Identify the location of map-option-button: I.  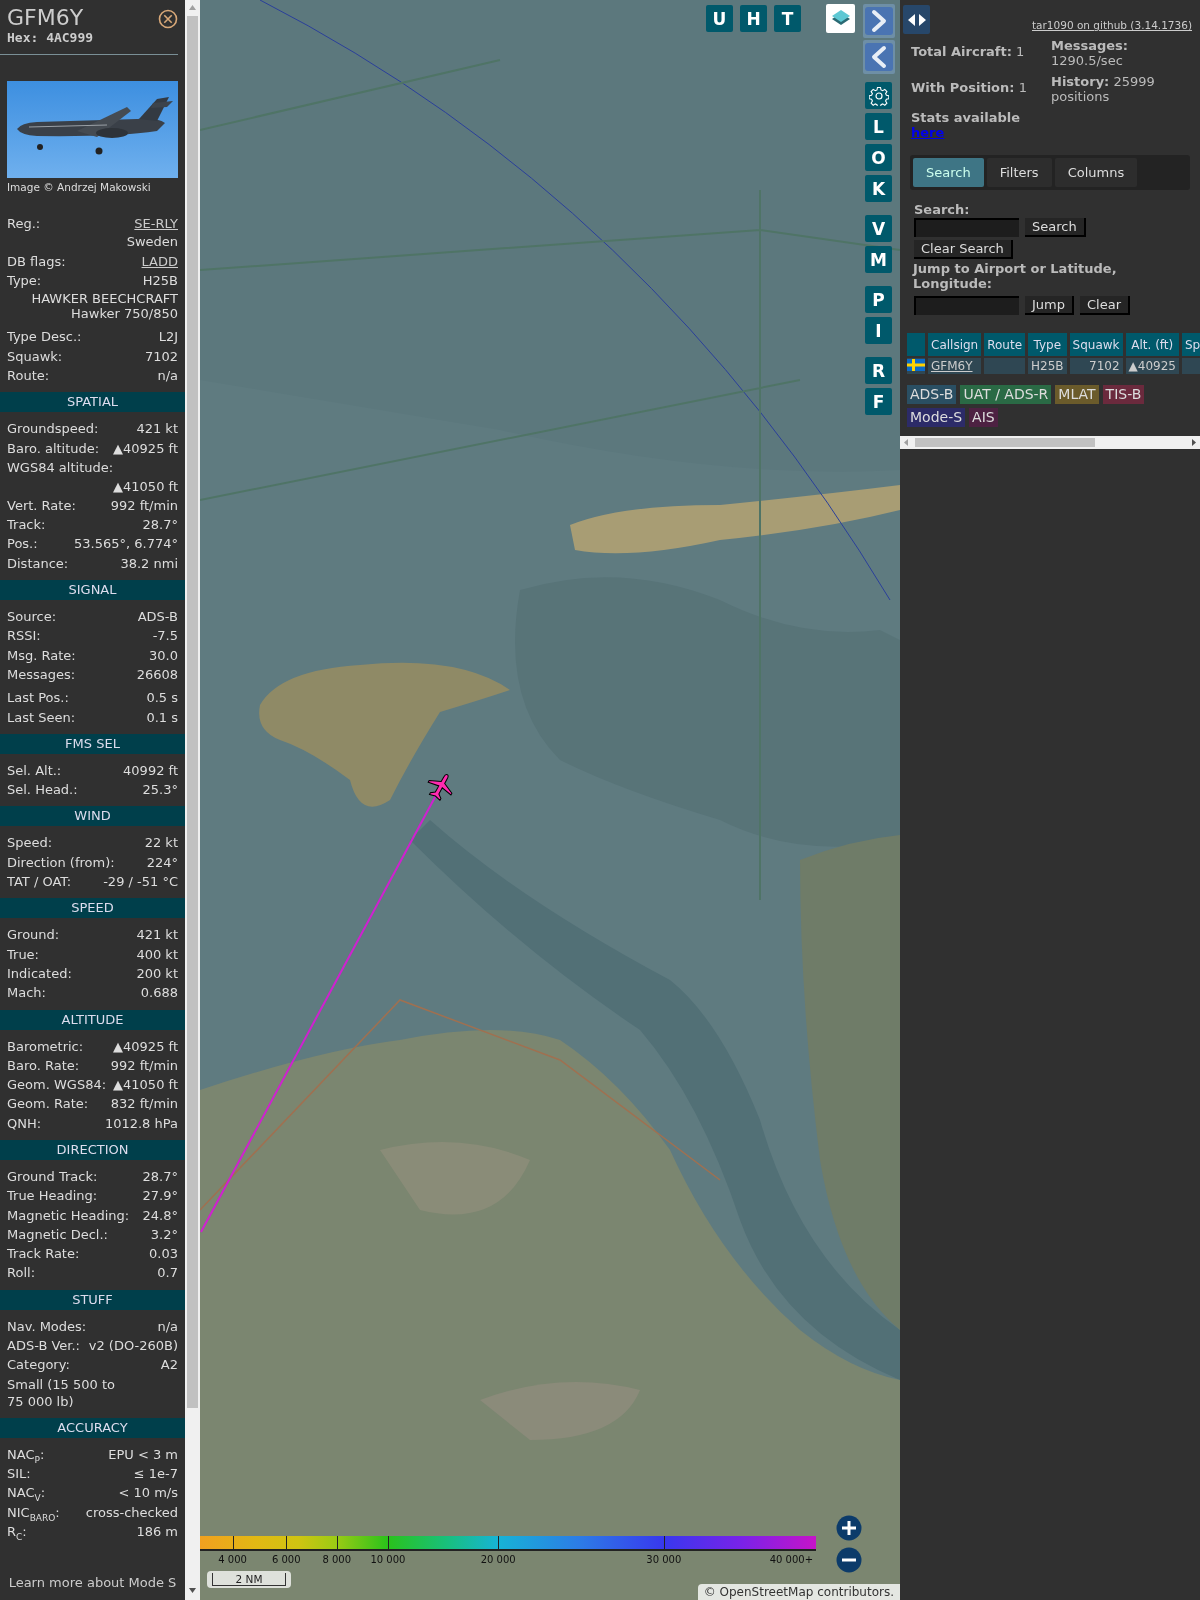
(878, 330).